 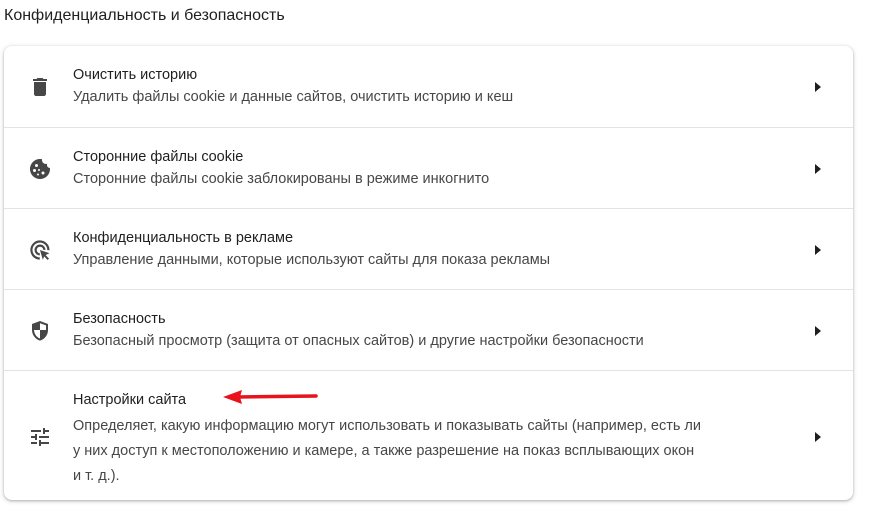 What do you see at coordinates (270, 397) in the screenshot?
I see `annotation-arrow` at bounding box center [270, 397].